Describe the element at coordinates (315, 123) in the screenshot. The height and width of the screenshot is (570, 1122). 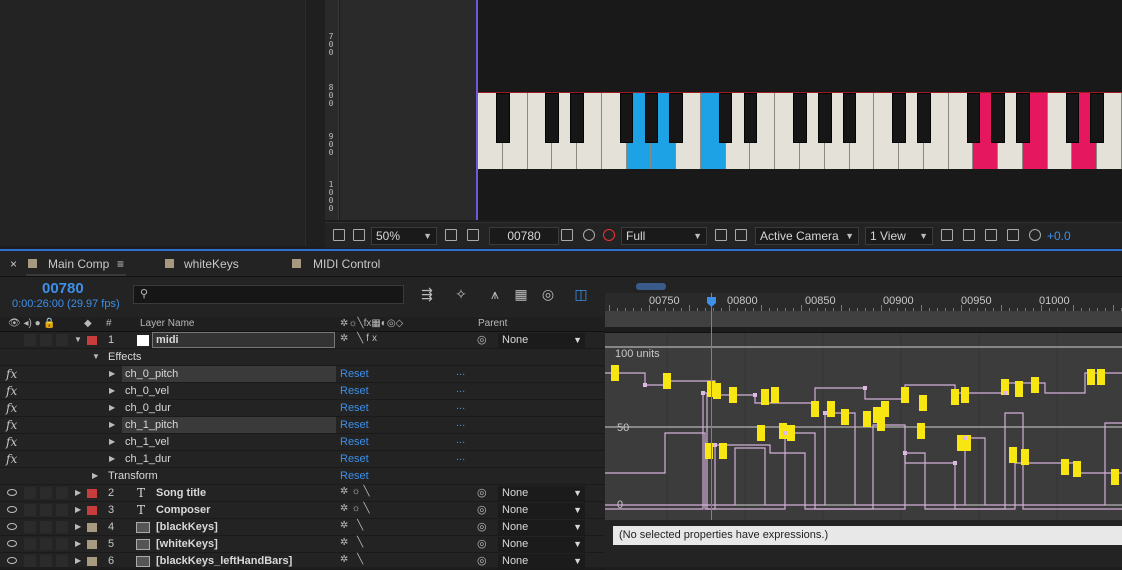
I see `panel-divider` at that location.